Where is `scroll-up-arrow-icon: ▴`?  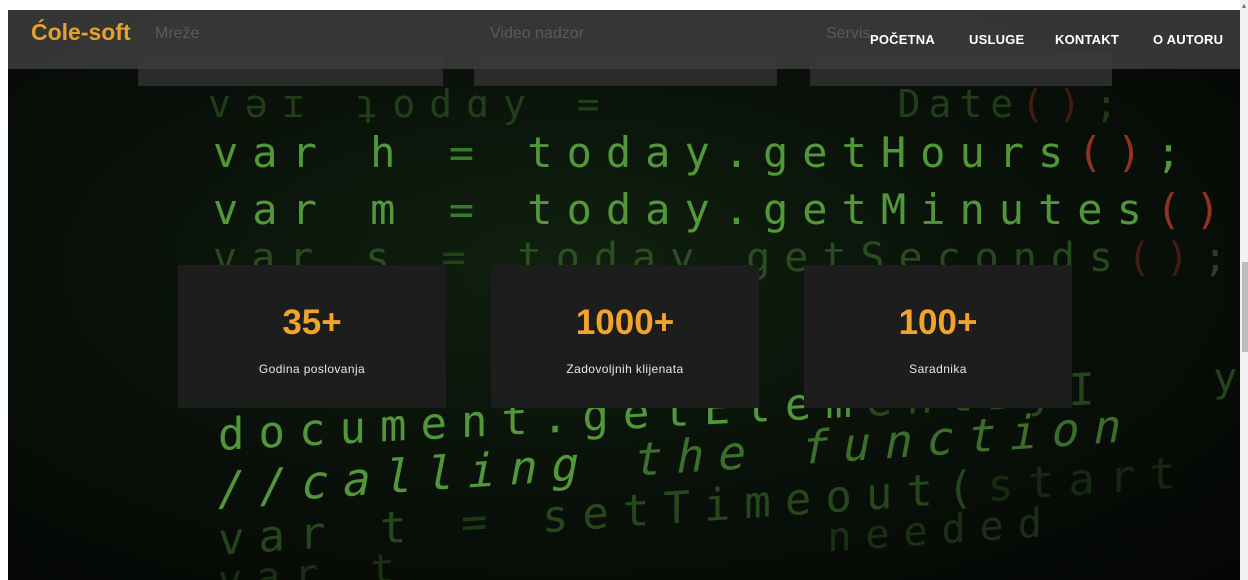 scroll-up-arrow-icon: ▴ is located at coordinates (1244, 6).